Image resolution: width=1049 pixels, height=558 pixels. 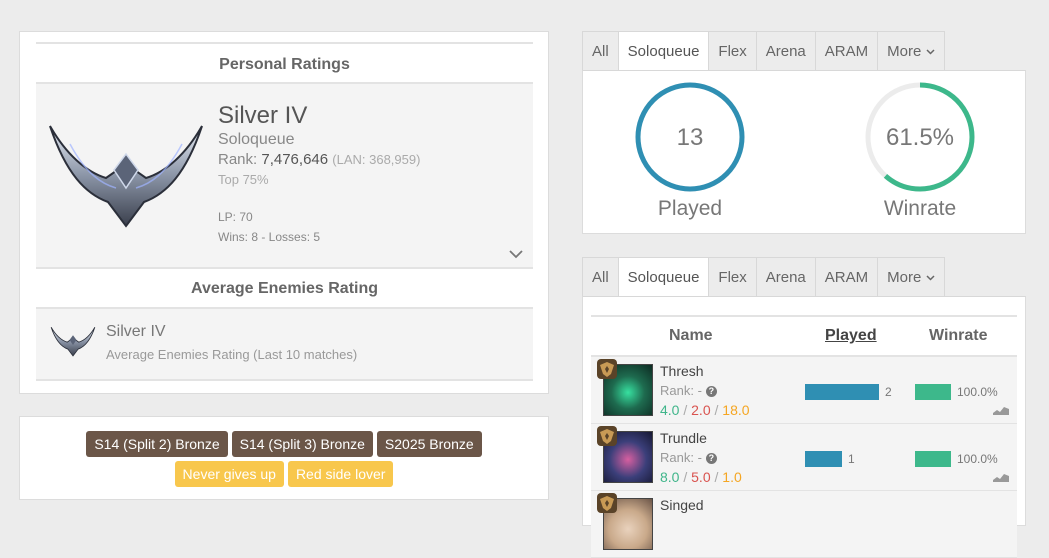 I want to click on champion-kda: 4.0 / 2.0 / 18.0, so click(x=705, y=410).